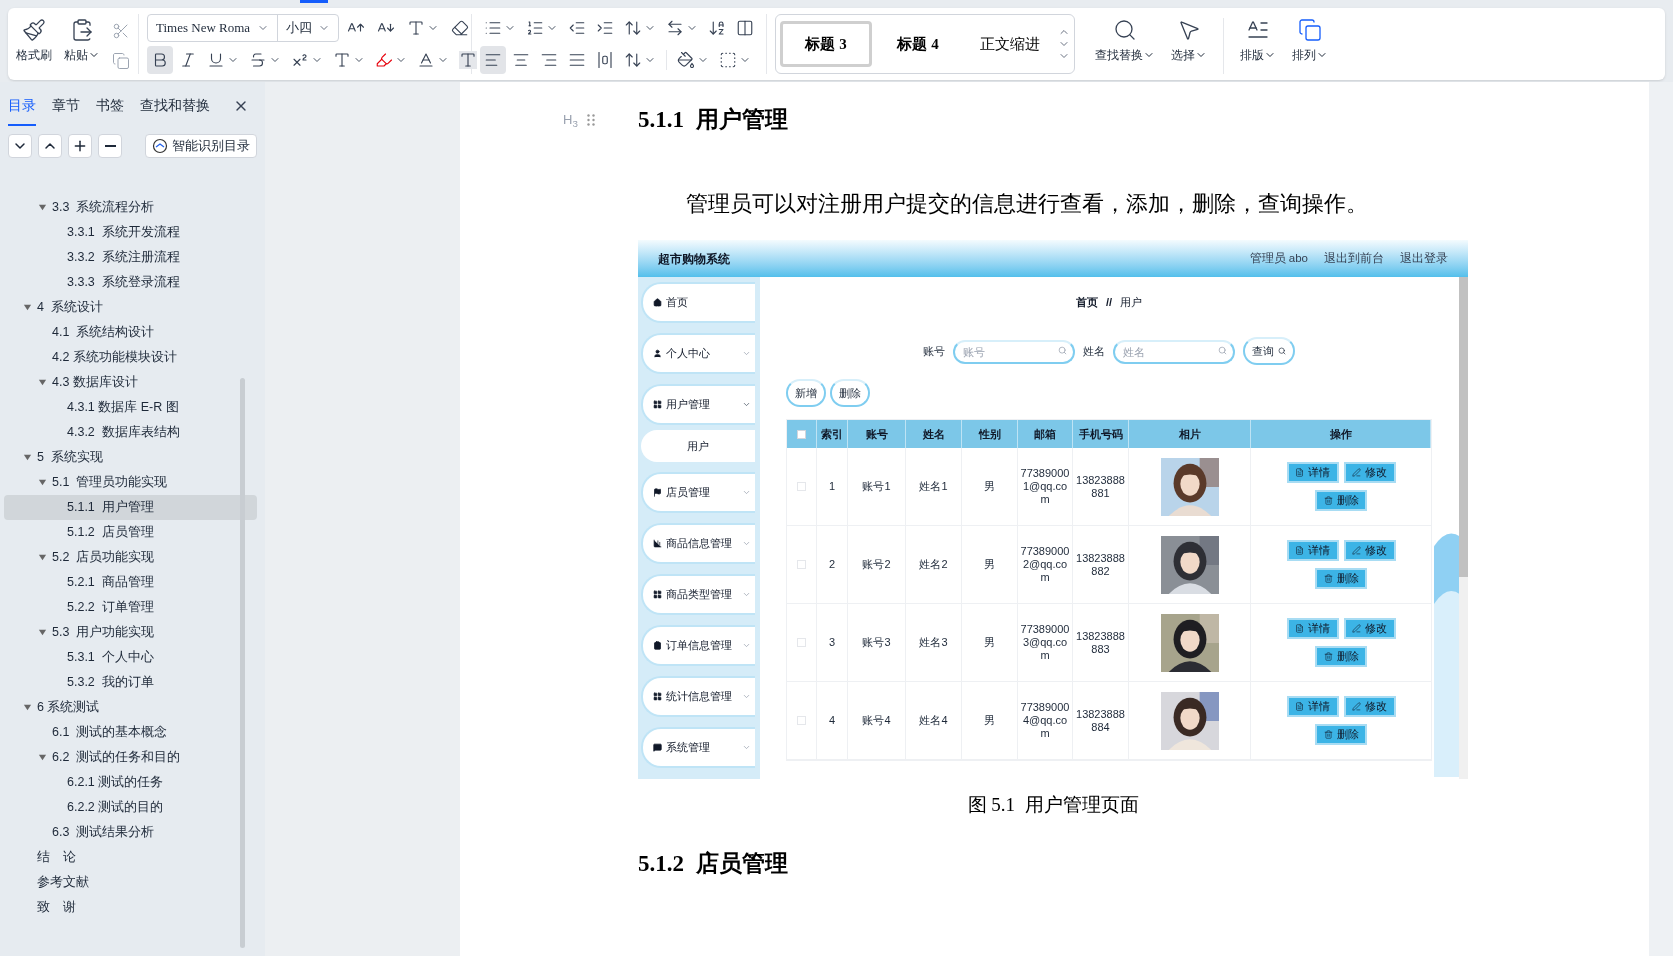 This screenshot has height=956, width=1673. What do you see at coordinates (130, 207) in the screenshot?
I see `toc-item: 3.3 系统流程分析` at bounding box center [130, 207].